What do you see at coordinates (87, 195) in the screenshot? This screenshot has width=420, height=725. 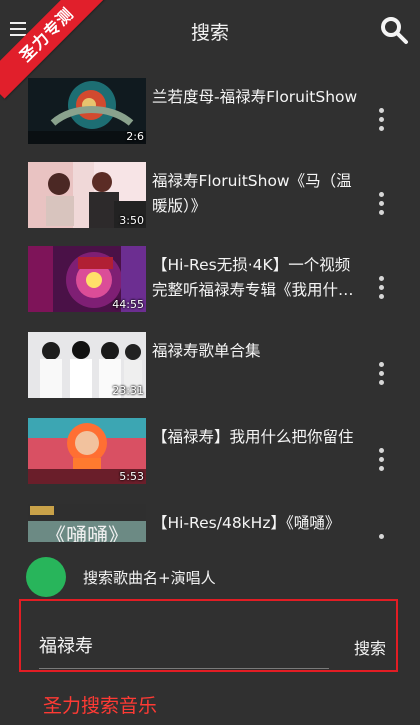 I see `video-thumbnail: 3:50` at bounding box center [87, 195].